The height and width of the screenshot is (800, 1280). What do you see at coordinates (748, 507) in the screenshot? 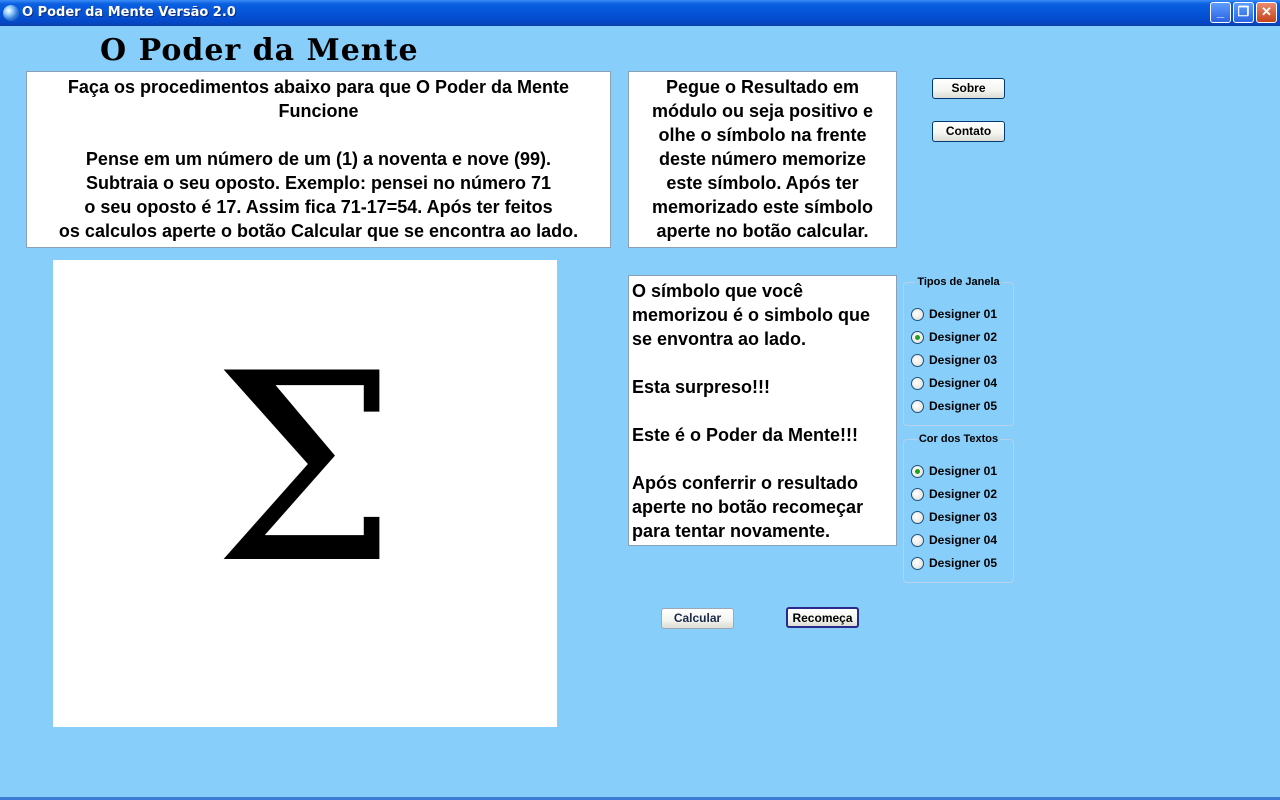
I see `result-line: aperte no botão recomeçar` at bounding box center [748, 507].